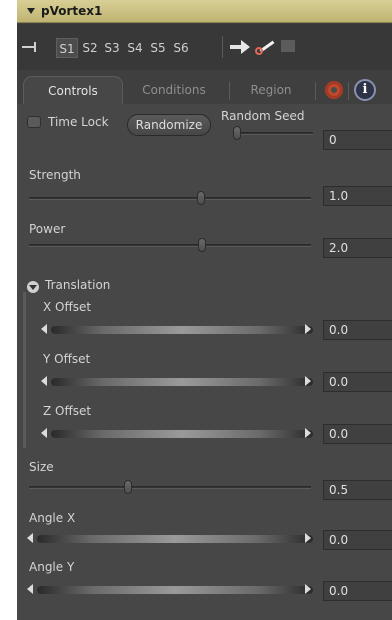 The width and height of the screenshot is (392, 620). I want to click on angle-x-input: 0.0, so click(357, 540).